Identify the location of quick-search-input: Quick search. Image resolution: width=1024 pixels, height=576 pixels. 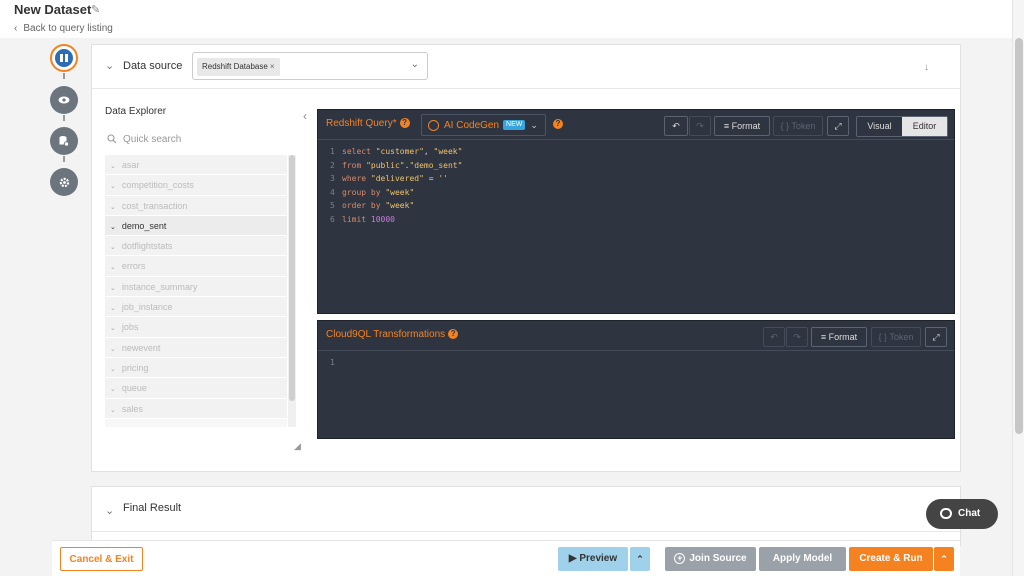
(200, 141).